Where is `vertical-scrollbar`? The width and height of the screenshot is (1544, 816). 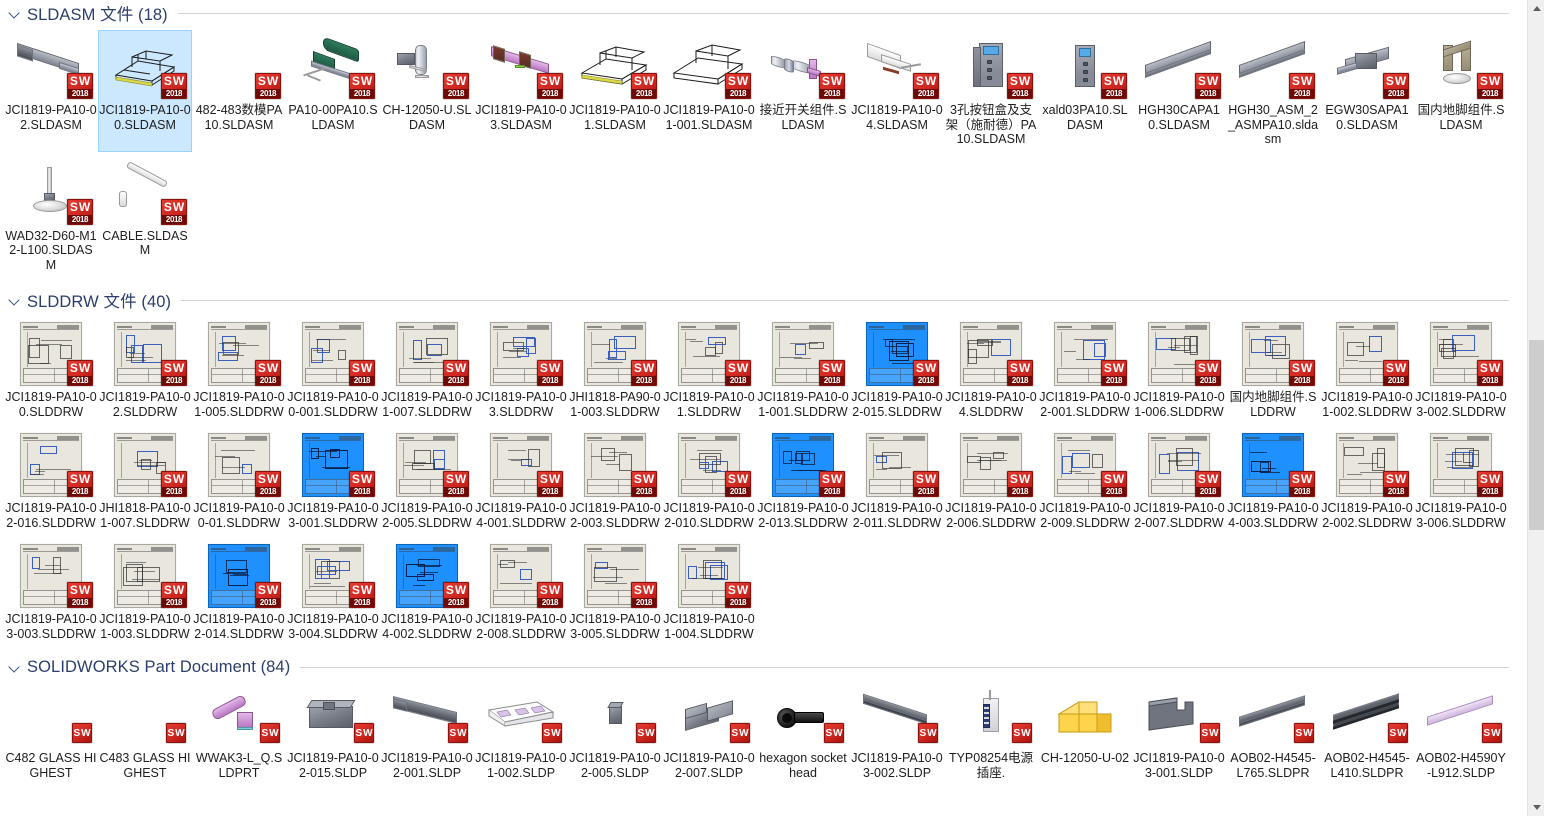 vertical-scrollbar is located at coordinates (1535, 408).